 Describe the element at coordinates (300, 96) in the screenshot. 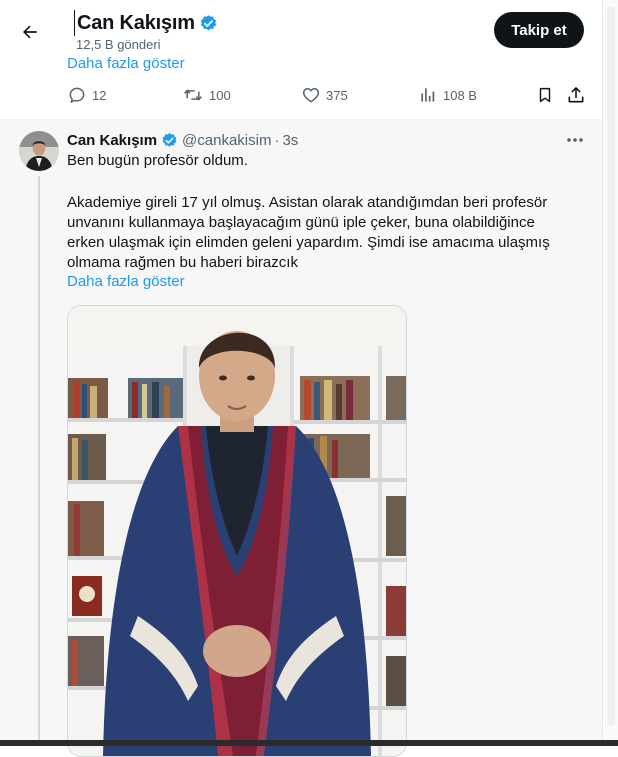

I see `action-bar: 12 100 375 108 B` at that location.